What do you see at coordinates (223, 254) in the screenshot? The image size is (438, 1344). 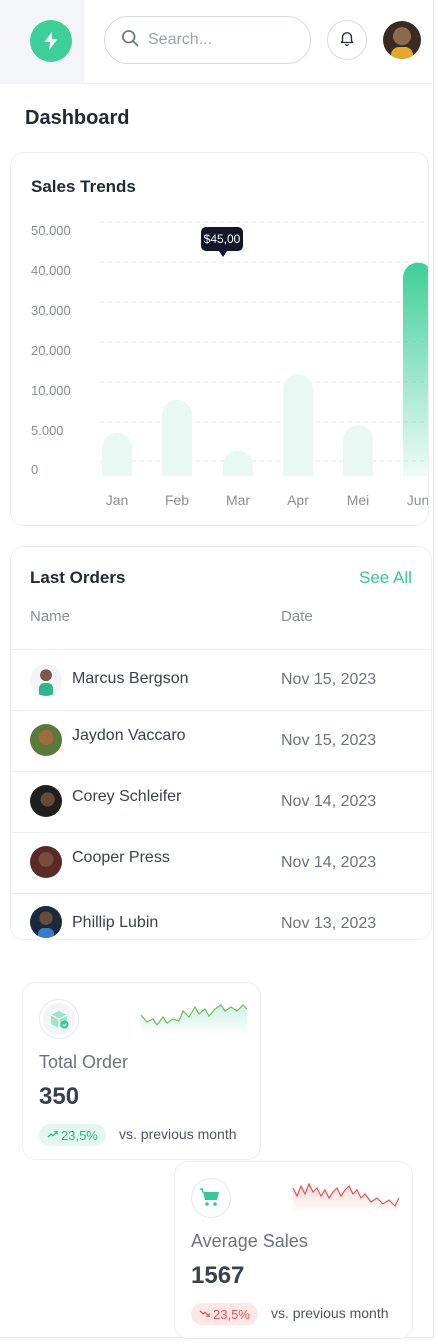 I see `chart-tooltip-pointer` at bounding box center [223, 254].